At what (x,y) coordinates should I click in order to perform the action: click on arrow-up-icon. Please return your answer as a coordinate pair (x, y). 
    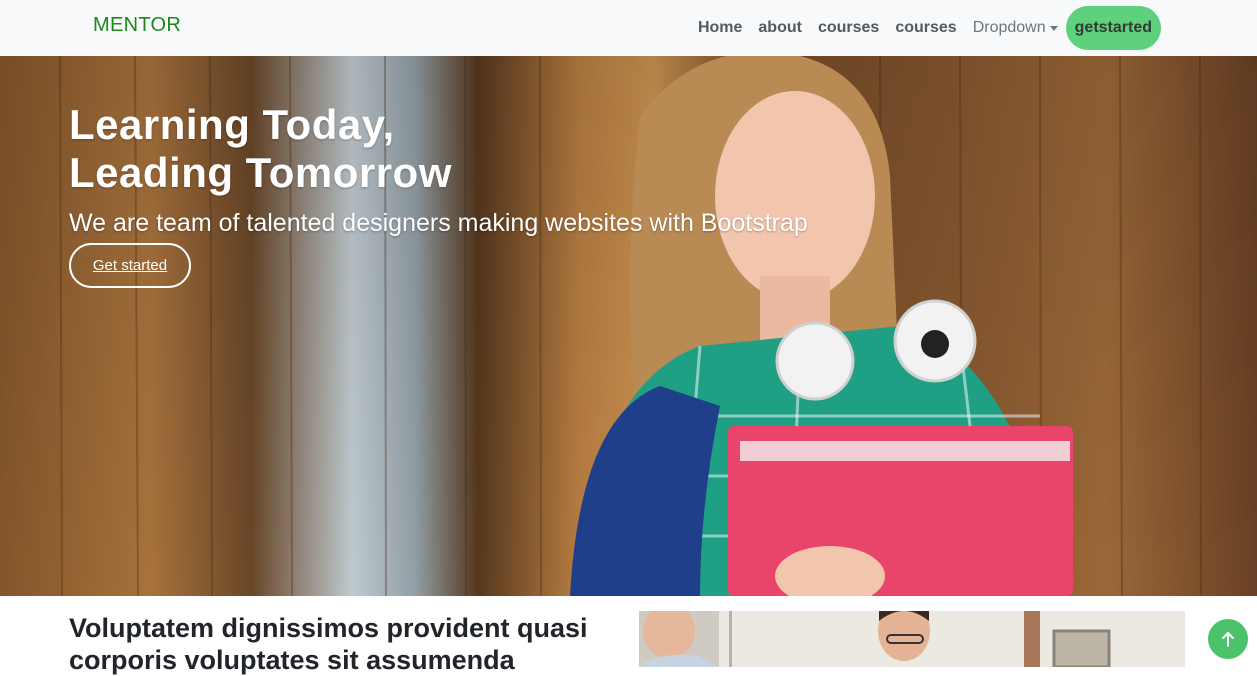
    Looking at the image, I should click on (1228, 639).